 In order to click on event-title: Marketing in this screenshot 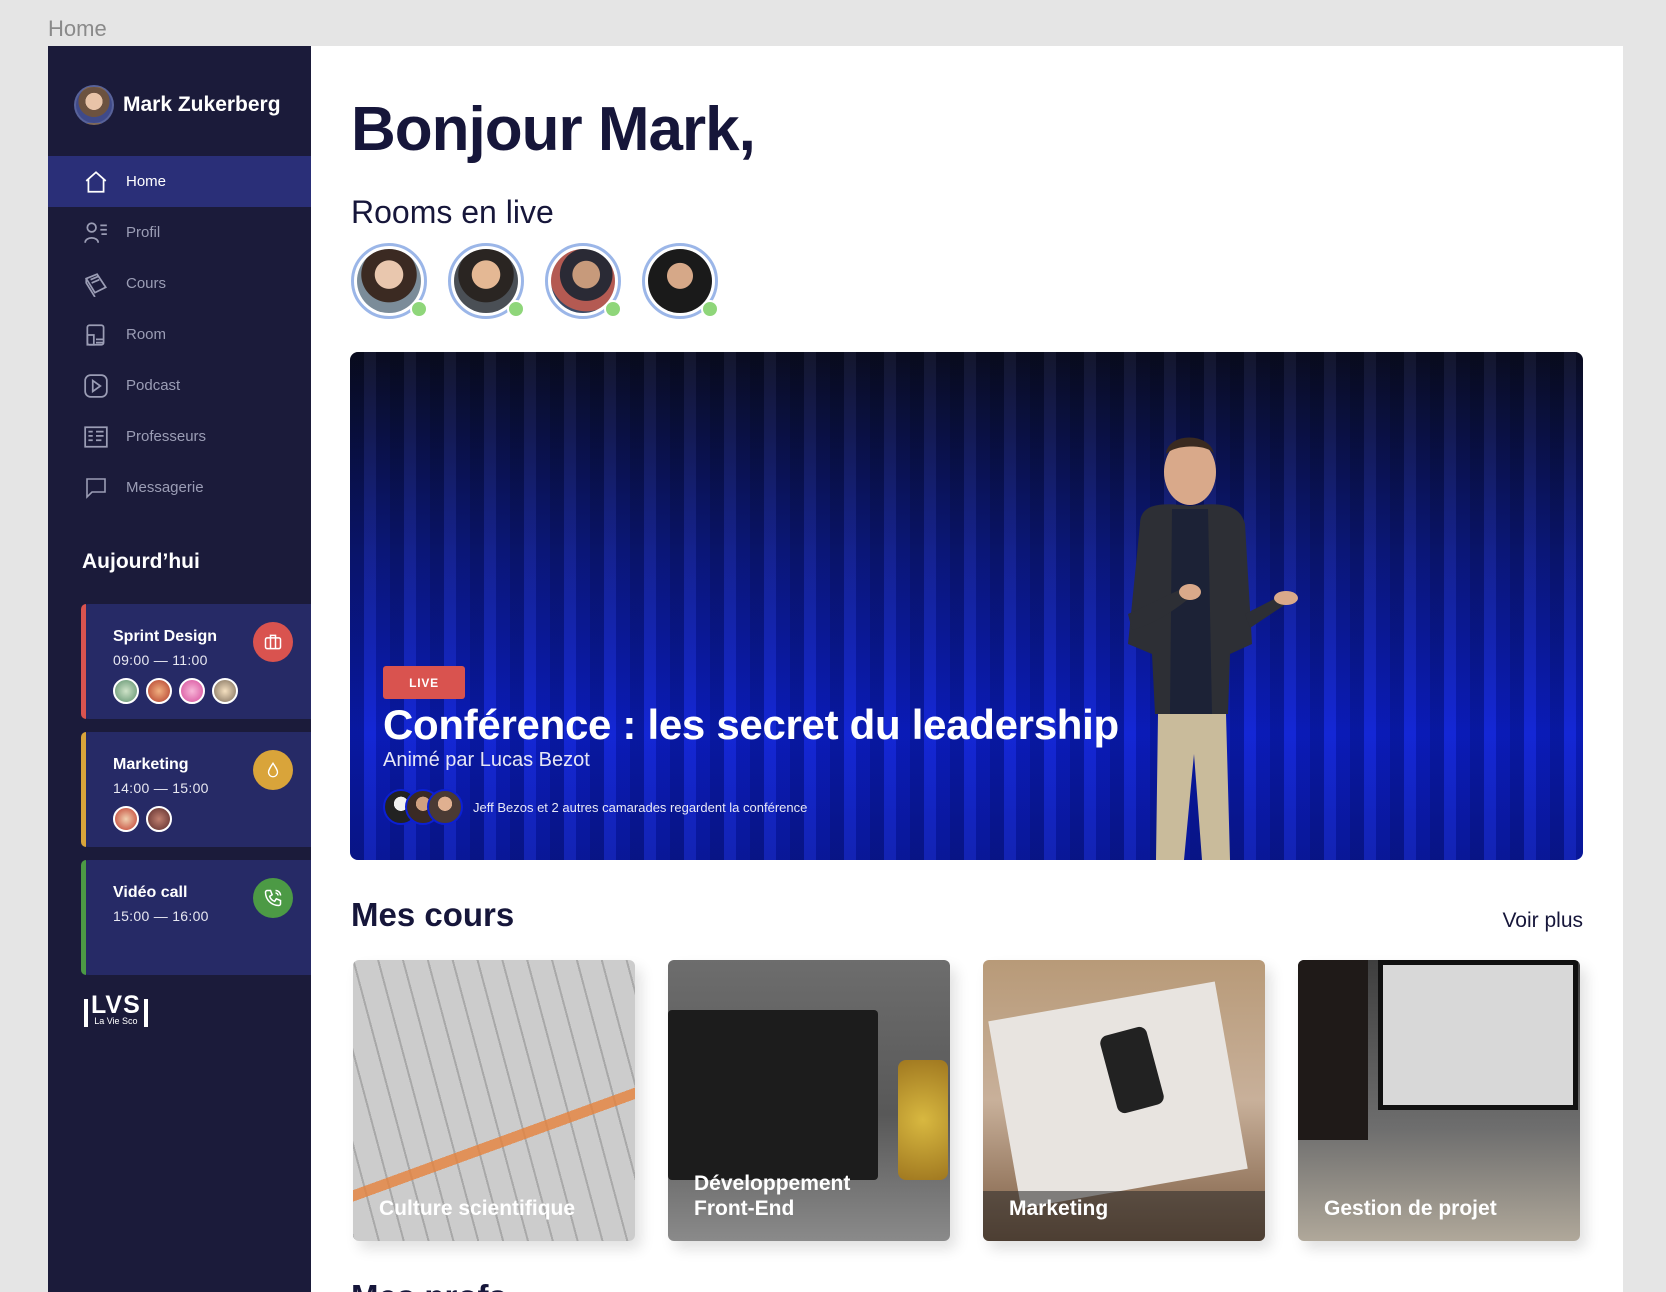, I will do `click(151, 764)`.